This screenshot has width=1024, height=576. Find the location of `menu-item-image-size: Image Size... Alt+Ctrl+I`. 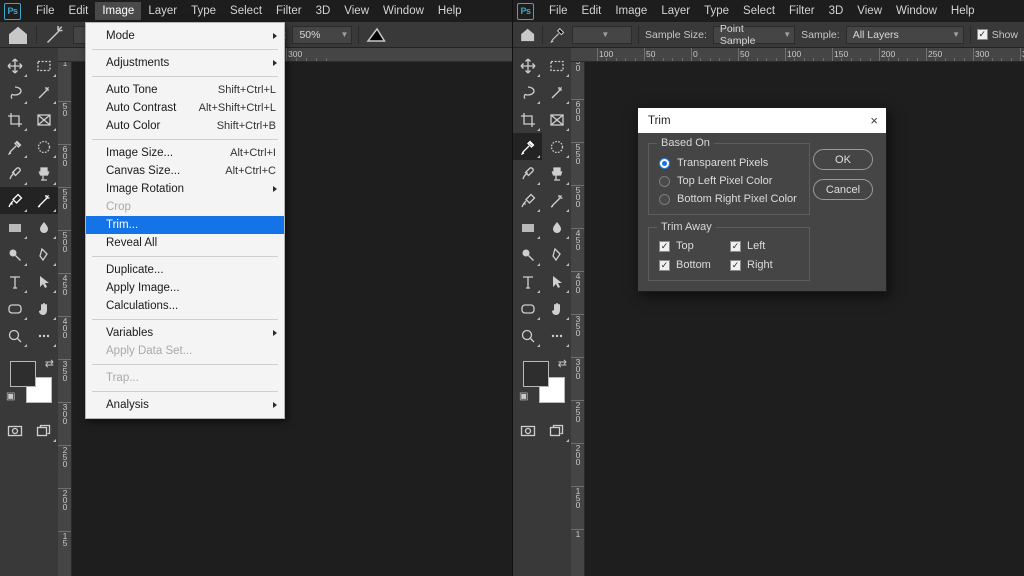

menu-item-image-size: Image Size... Alt+Ctrl+I is located at coordinates (185, 153).